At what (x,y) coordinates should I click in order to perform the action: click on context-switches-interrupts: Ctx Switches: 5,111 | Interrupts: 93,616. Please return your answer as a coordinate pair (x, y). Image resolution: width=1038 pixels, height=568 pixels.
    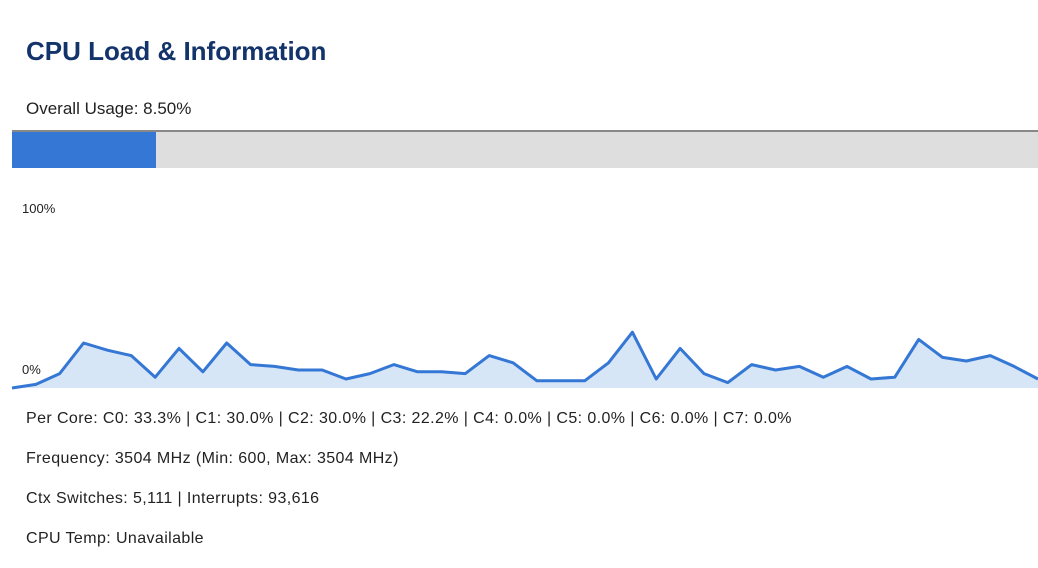
    Looking at the image, I should click on (173, 498).